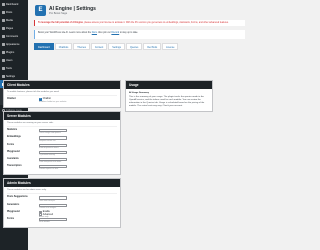 This screenshot has width=320, height=250. Describe the element at coordinates (14, 68) in the screenshot. I see `sidebar-item-tools: Tools` at that location.